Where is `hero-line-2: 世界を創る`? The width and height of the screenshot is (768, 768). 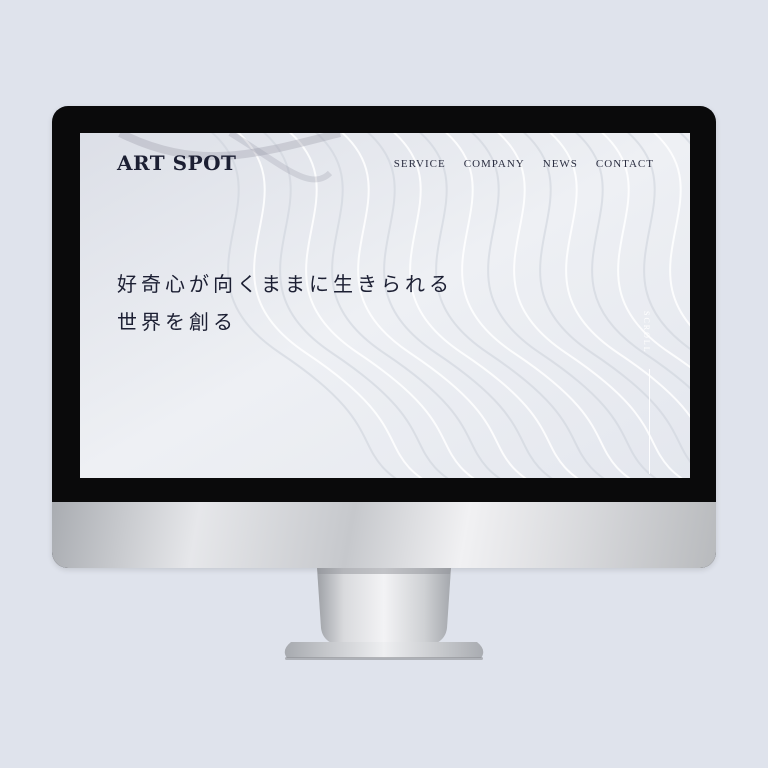 hero-line-2: 世界を創る is located at coordinates (177, 322).